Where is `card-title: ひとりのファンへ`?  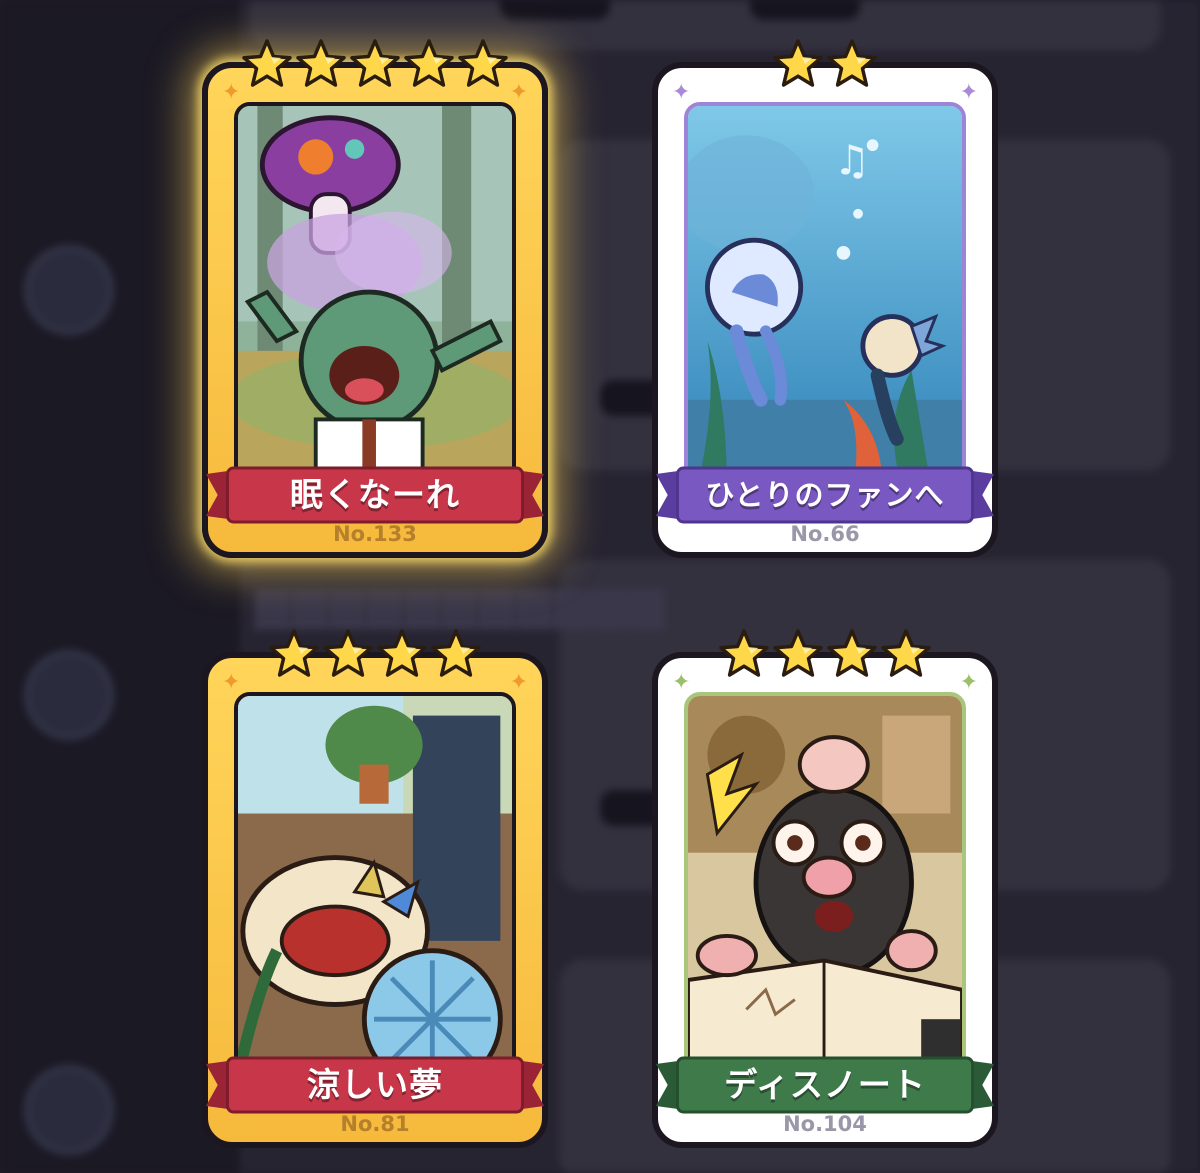 card-title: ひとりのファンへ is located at coordinates (825, 495).